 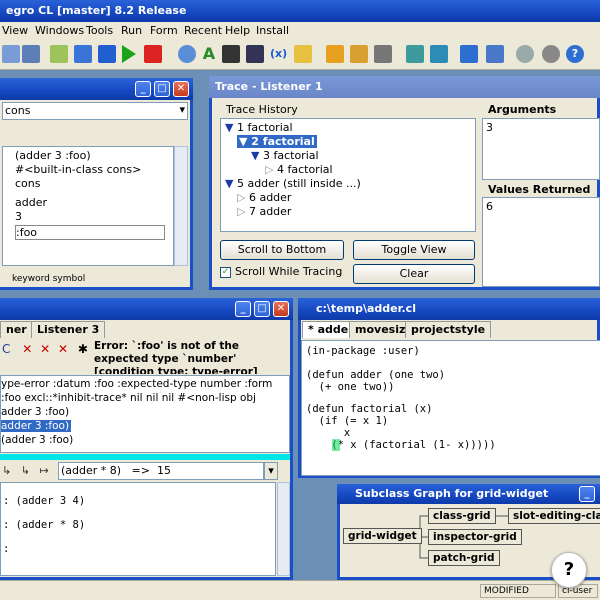 I want to click on windows-icon, so click(x=31, y=54).